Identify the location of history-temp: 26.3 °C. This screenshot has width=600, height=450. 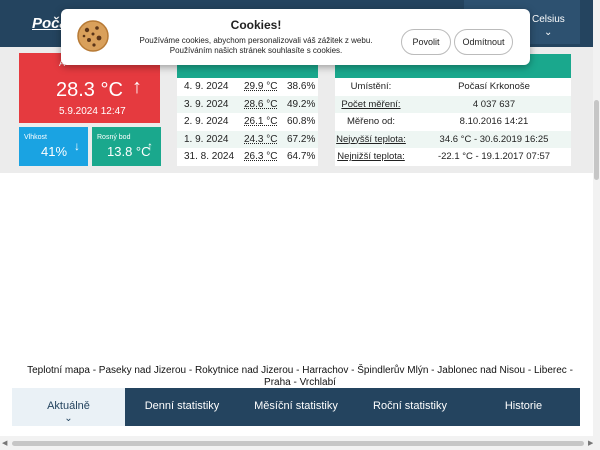
(260, 157).